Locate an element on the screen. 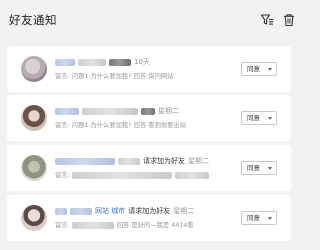 The width and height of the screenshot is (320, 250). notification-title: 星期二 is located at coordinates (117, 111).